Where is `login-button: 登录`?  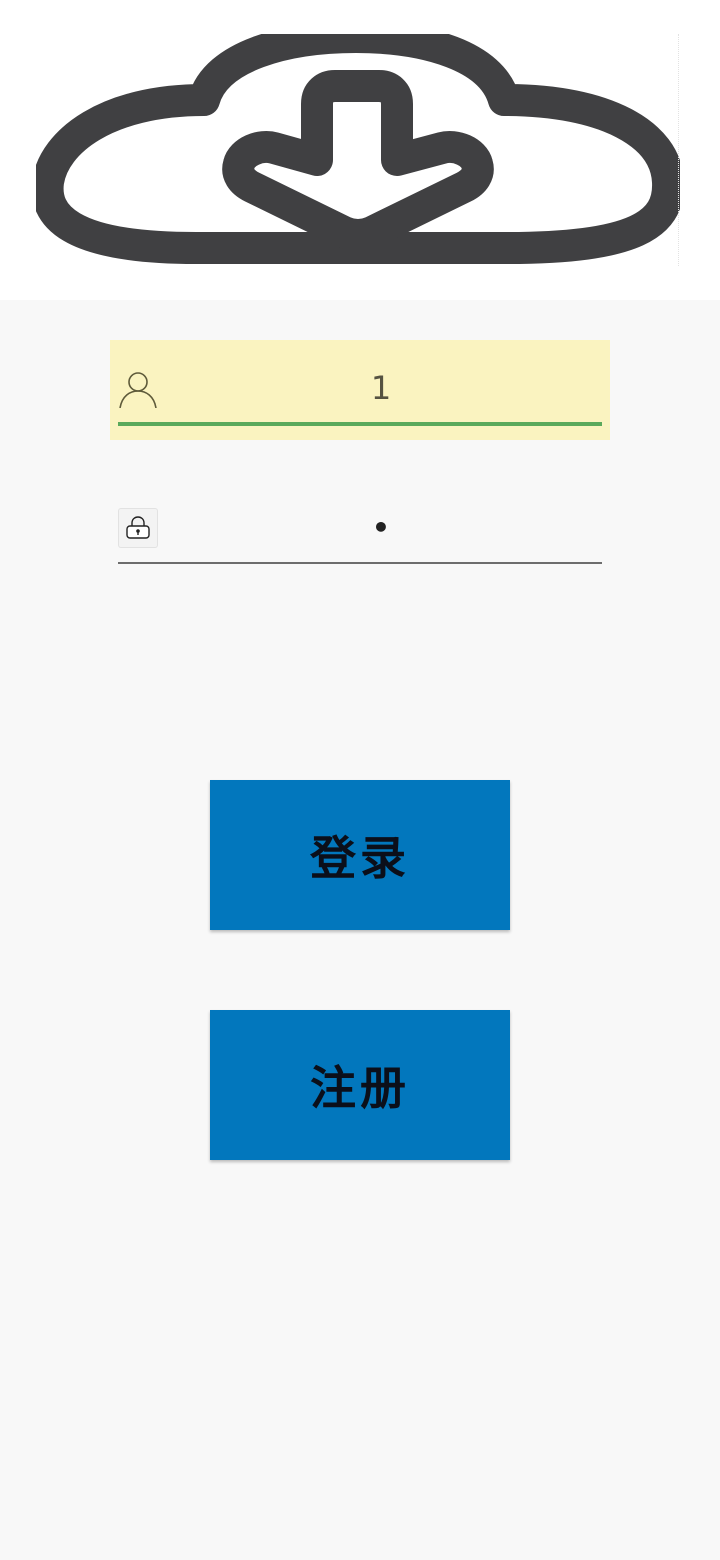 login-button: 登录 is located at coordinates (360, 855).